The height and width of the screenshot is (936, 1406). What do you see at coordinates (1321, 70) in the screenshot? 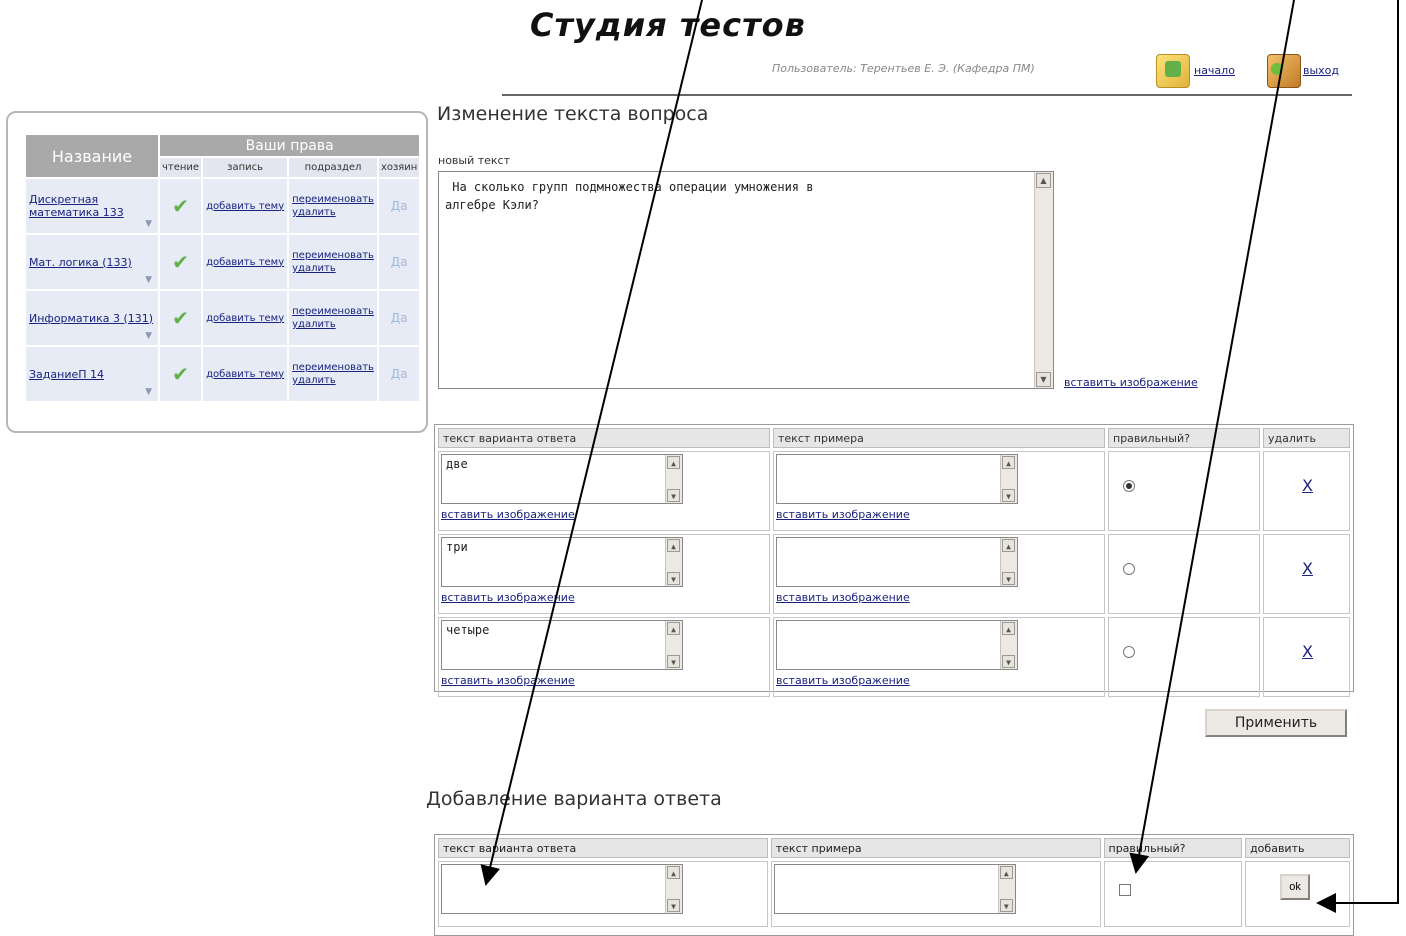
I see `exit-link: выход` at bounding box center [1321, 70].